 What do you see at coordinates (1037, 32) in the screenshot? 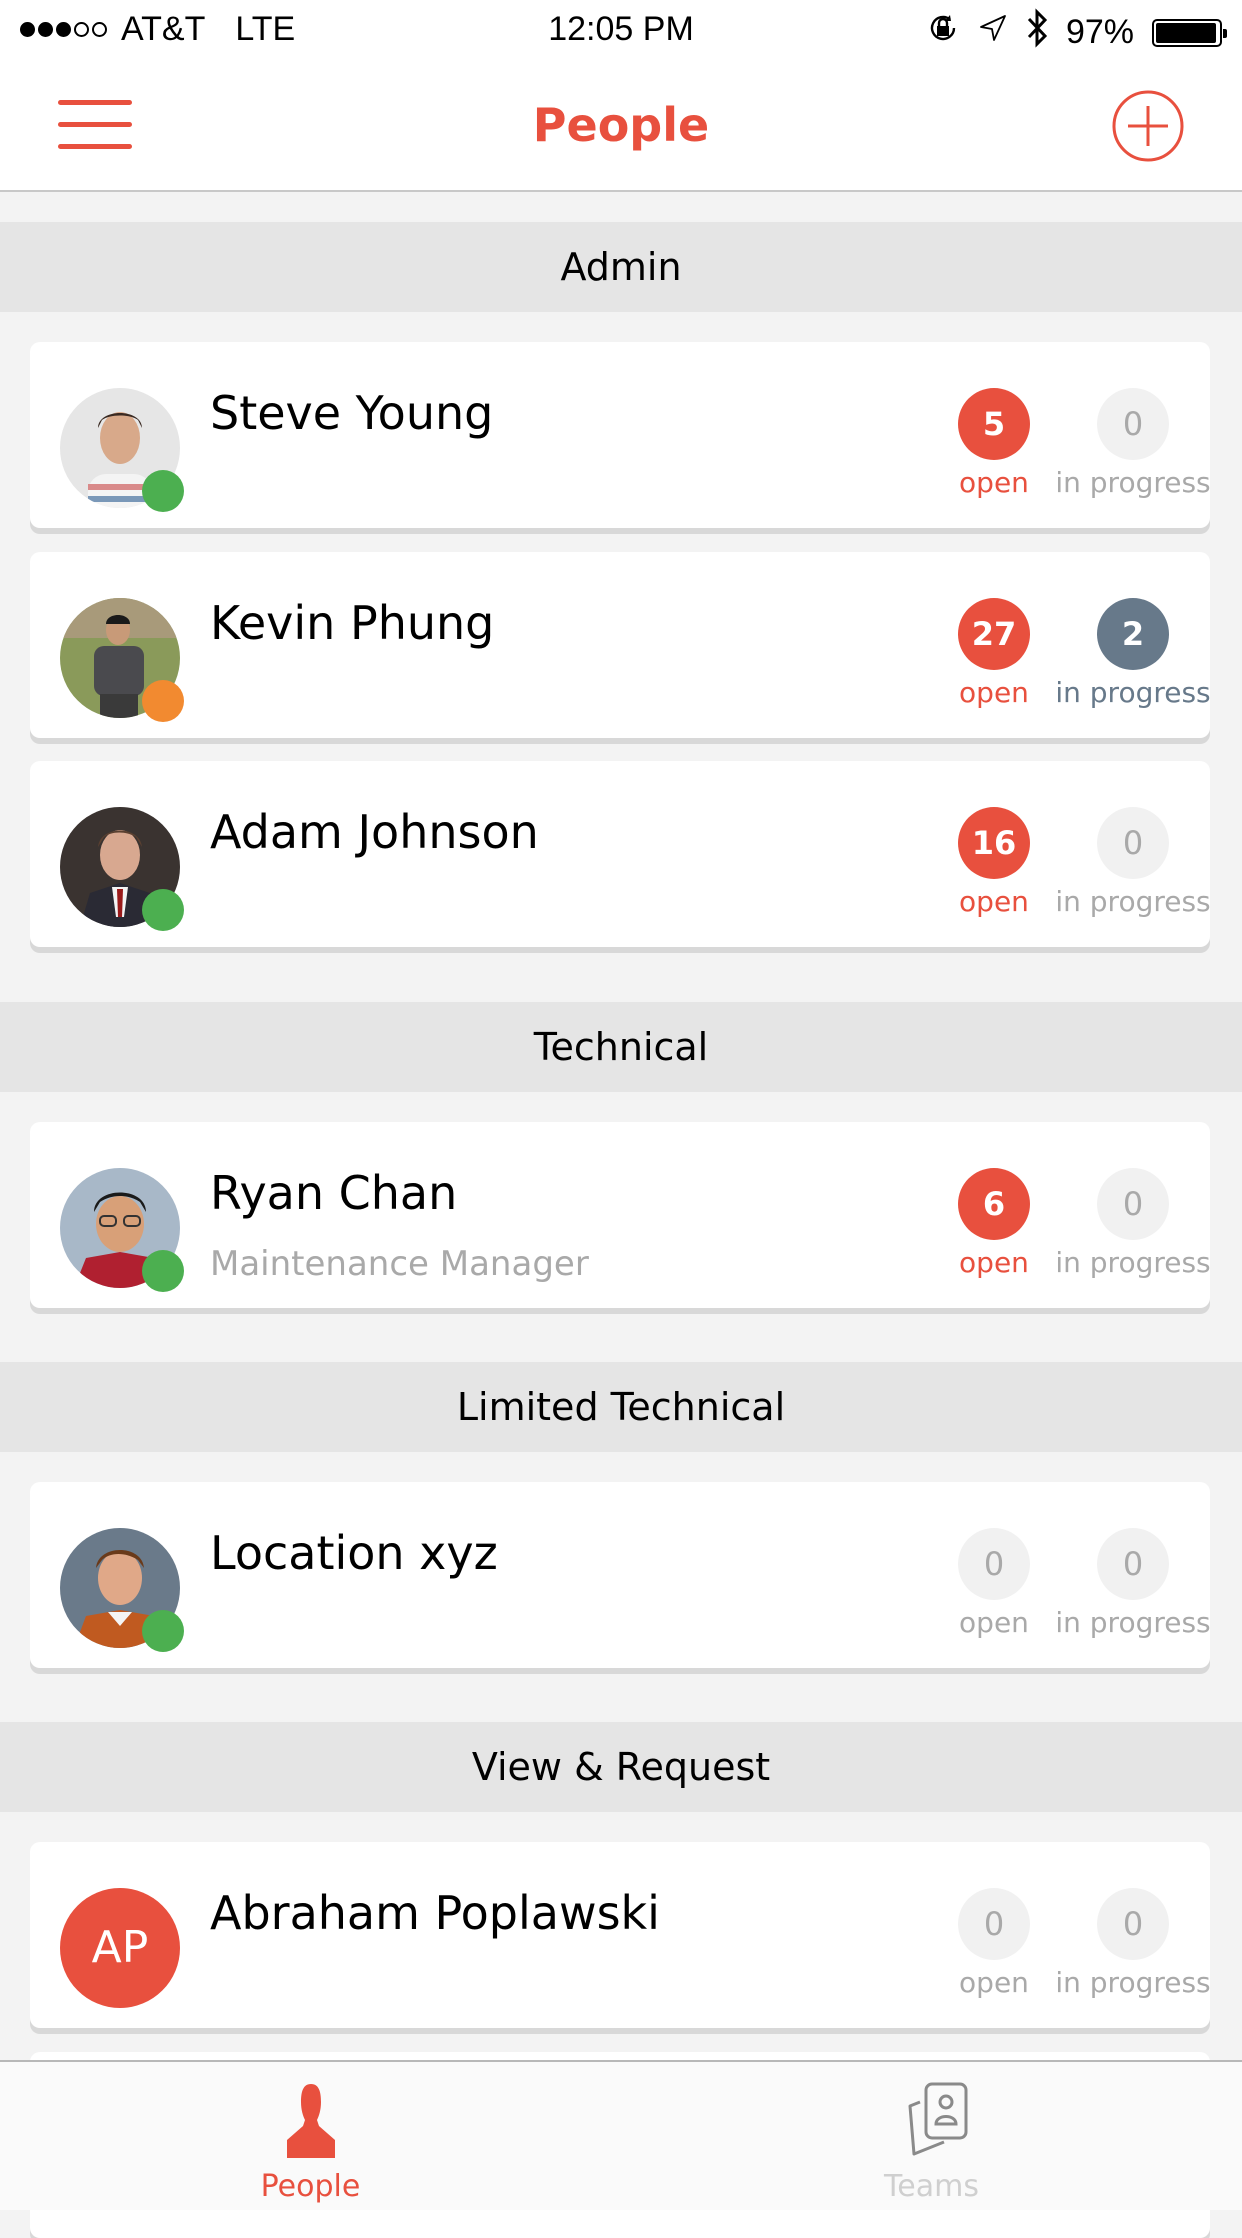
I see `bluetooth-icon` at bounding box center [1037, 32].